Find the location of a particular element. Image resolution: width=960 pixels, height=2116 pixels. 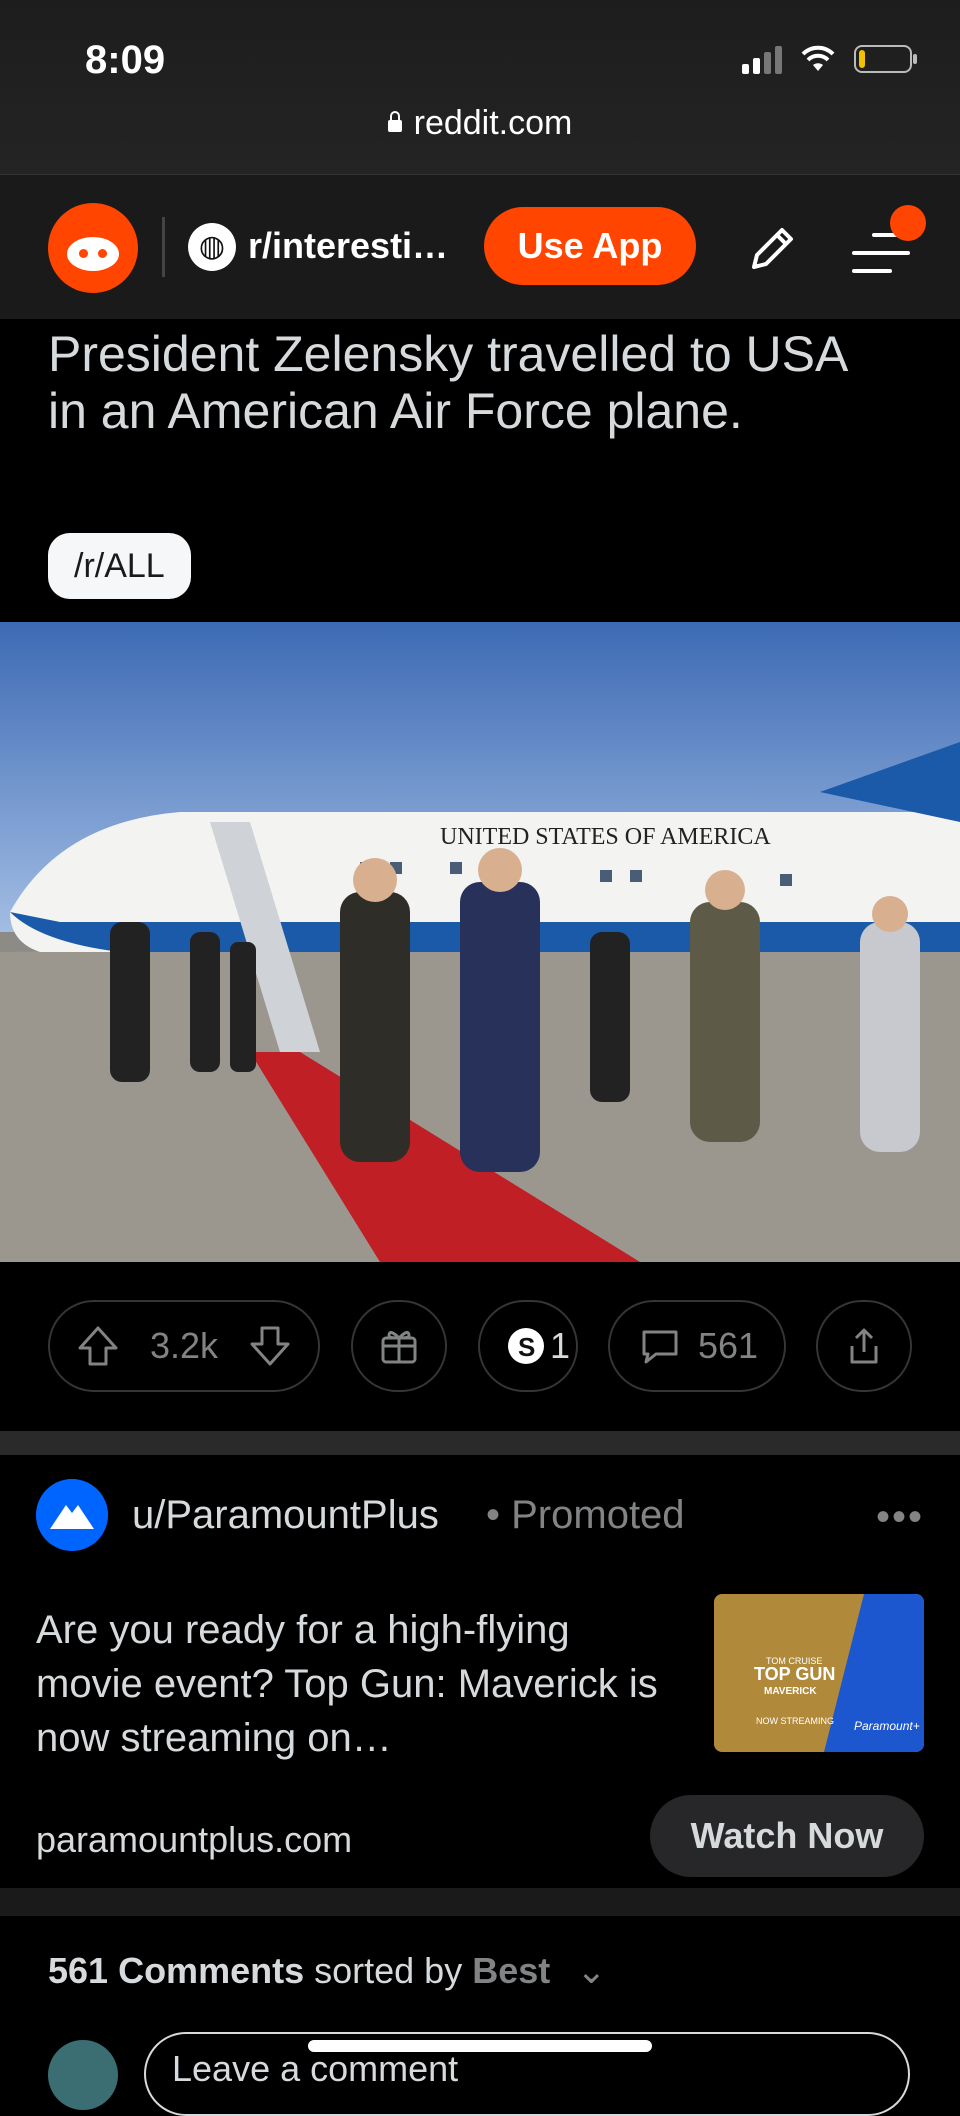

paramount-logo-icon is located at coordinates (72, 1515).